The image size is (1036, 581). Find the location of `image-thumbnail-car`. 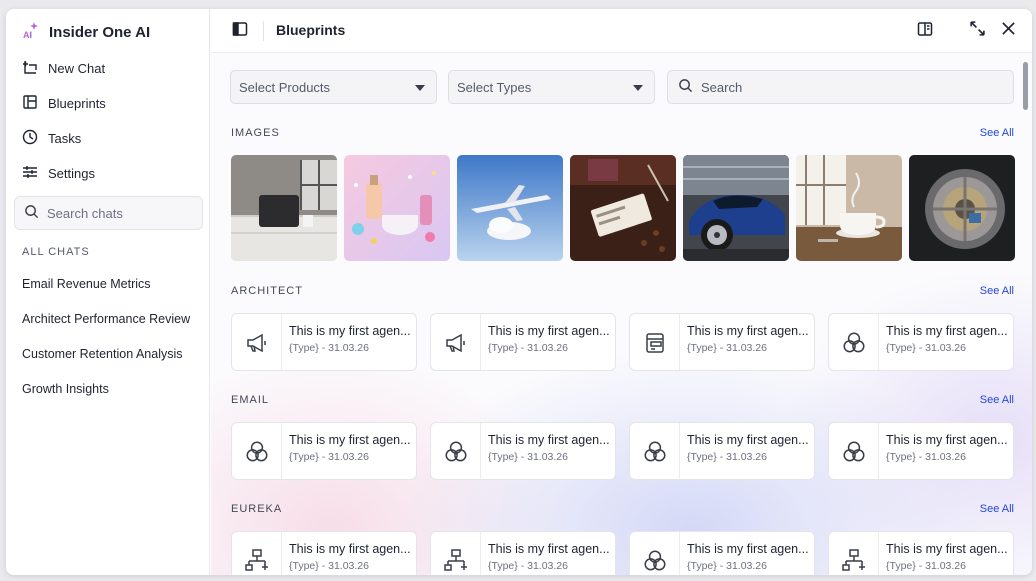

image-thumbnail-car is located at coordinates (736, 208).